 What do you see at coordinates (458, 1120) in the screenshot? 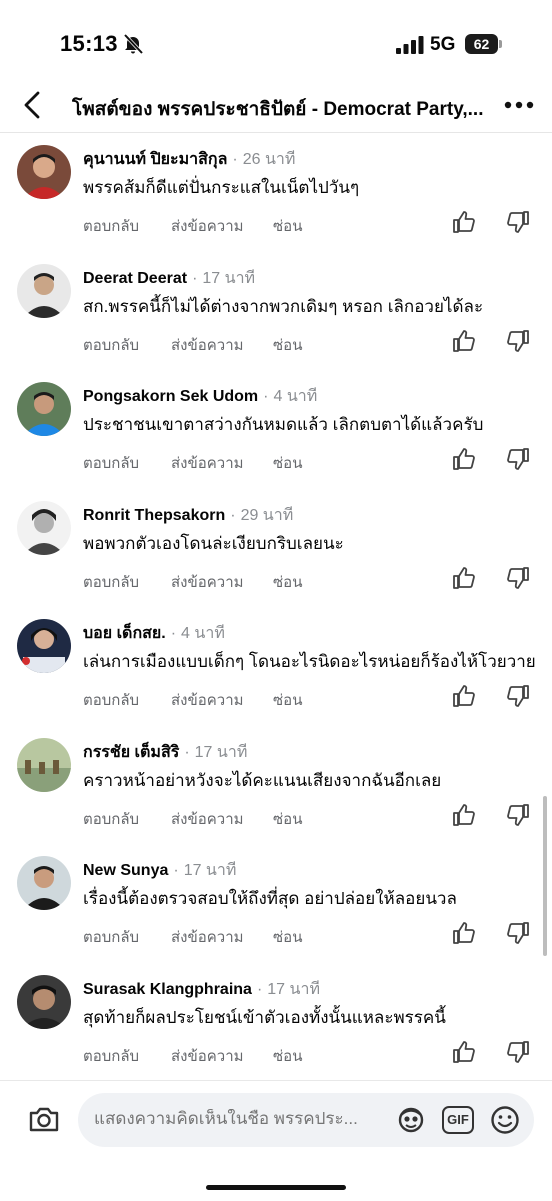
I see `gif-button: GIF` at bounding box center [458, 1120].